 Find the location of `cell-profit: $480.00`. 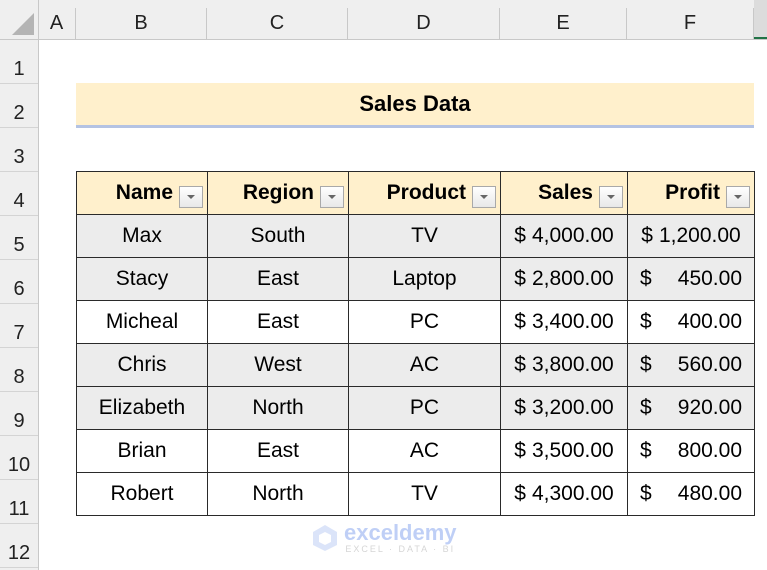

cell-profit: $480.00 is located at coordinates (691, 494).